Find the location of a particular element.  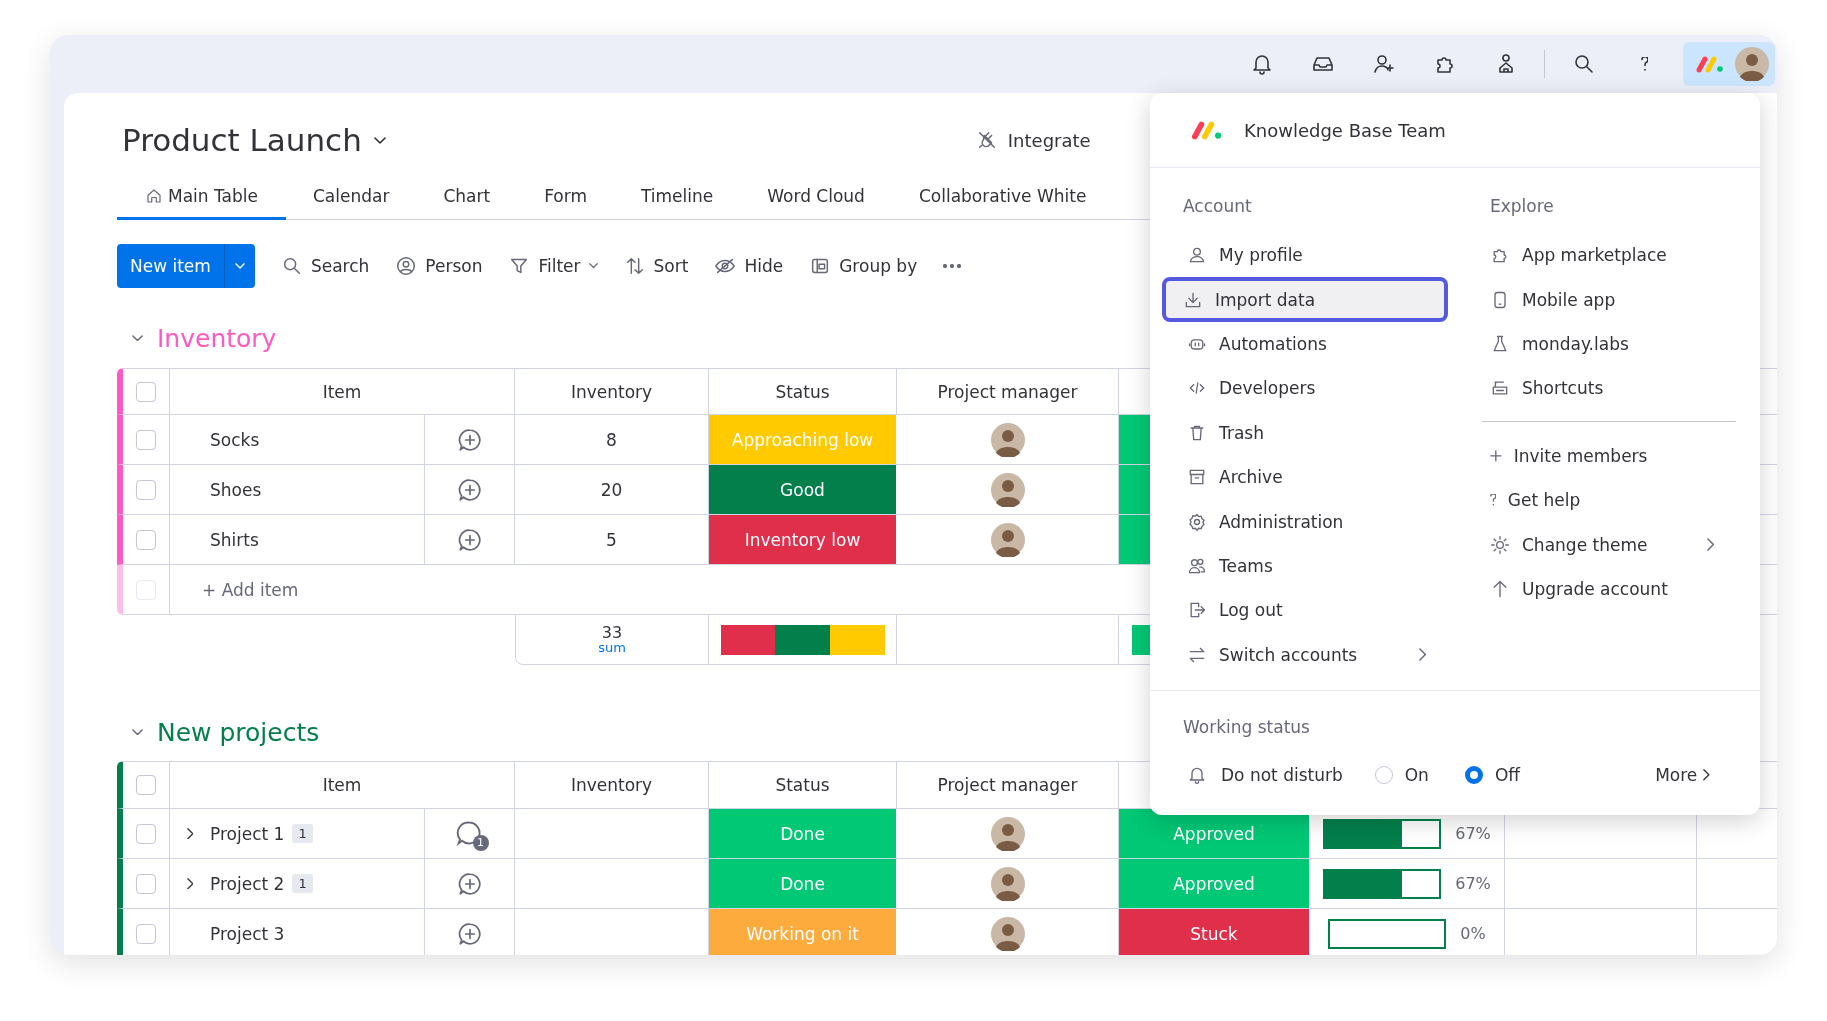

section-title: Account is located at coordinates (1217, 206).